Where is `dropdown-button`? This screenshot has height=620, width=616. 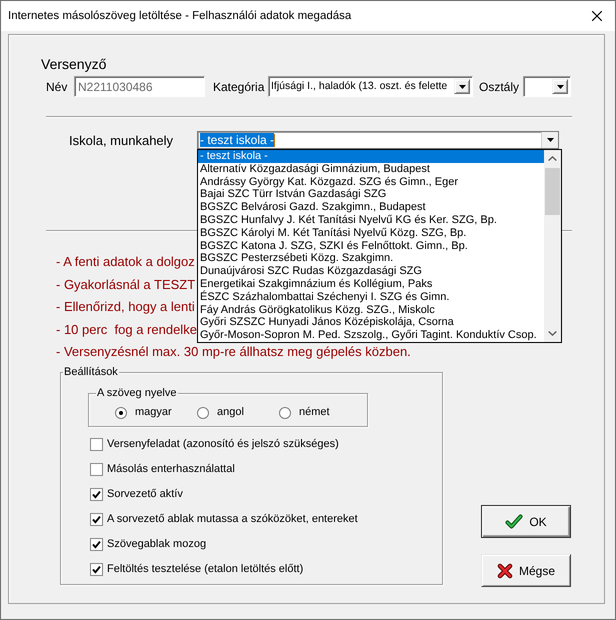 dropdown-button is located at coordinates (549, 140).